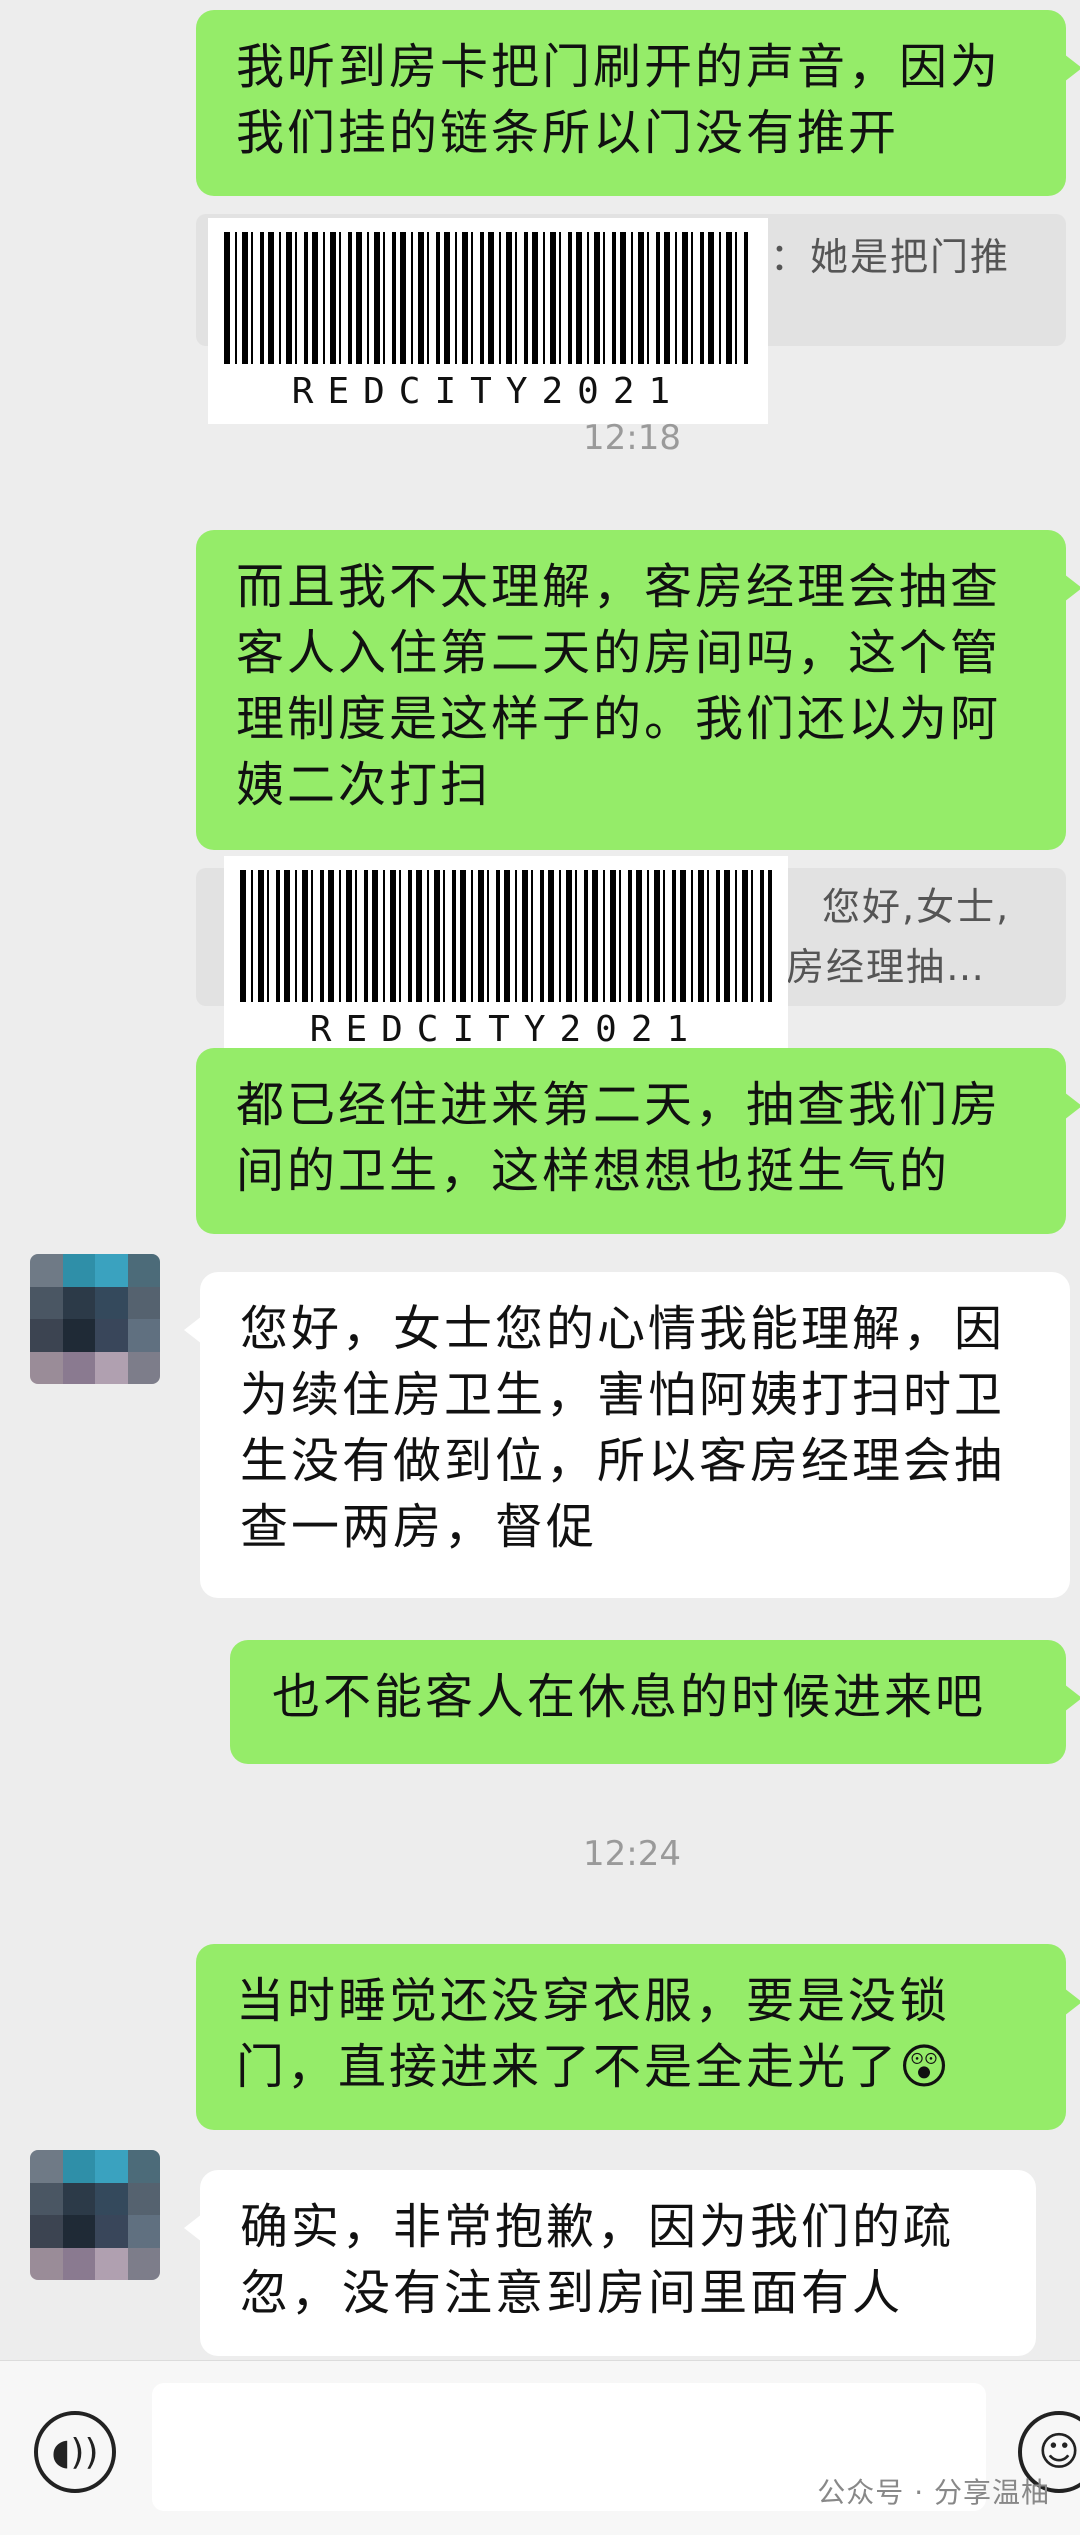 The height and width of the screenshot is (2535, 1080). I want to click on timestamp: 12:24, so click(632, 1854).